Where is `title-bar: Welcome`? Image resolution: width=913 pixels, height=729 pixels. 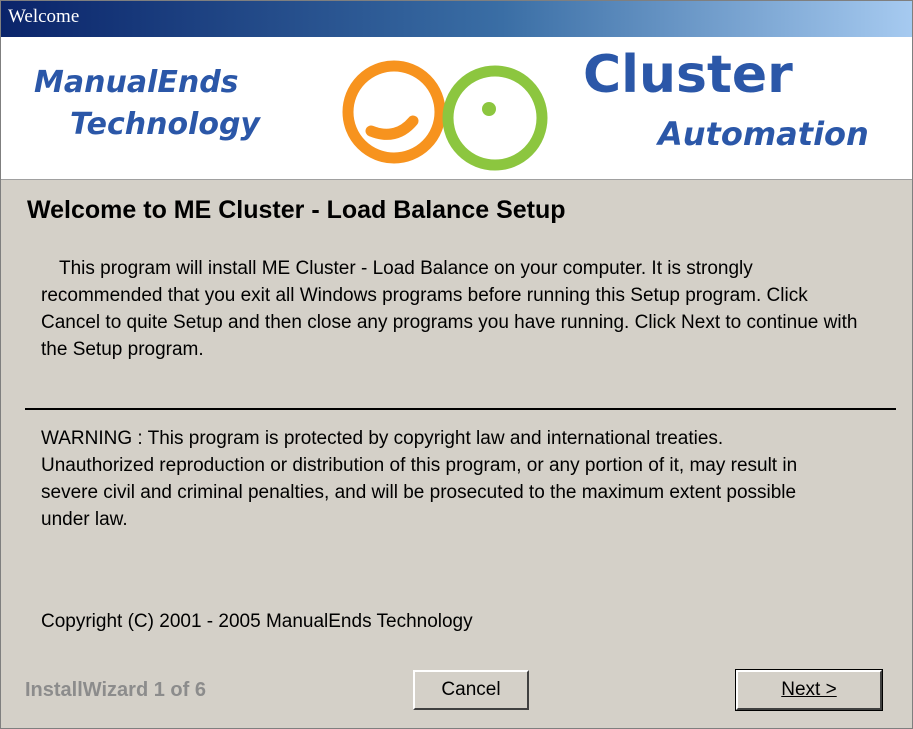 title-bar: Welcome is located at coordinates (456, 19).